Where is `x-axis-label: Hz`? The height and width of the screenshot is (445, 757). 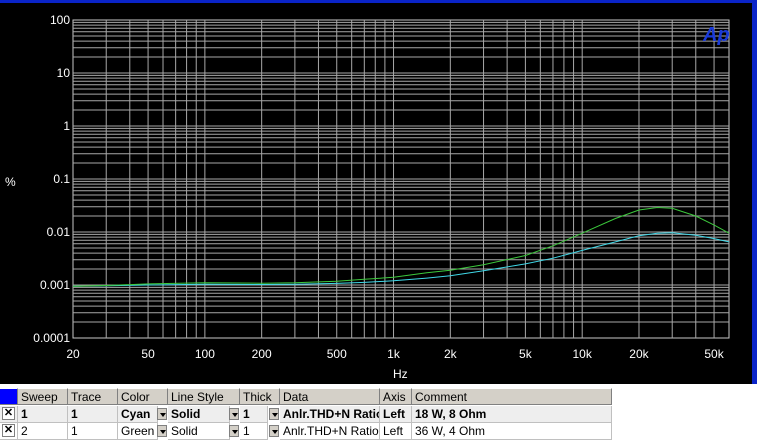 x-axis-label: Hz is located at coordinates (400, 374).